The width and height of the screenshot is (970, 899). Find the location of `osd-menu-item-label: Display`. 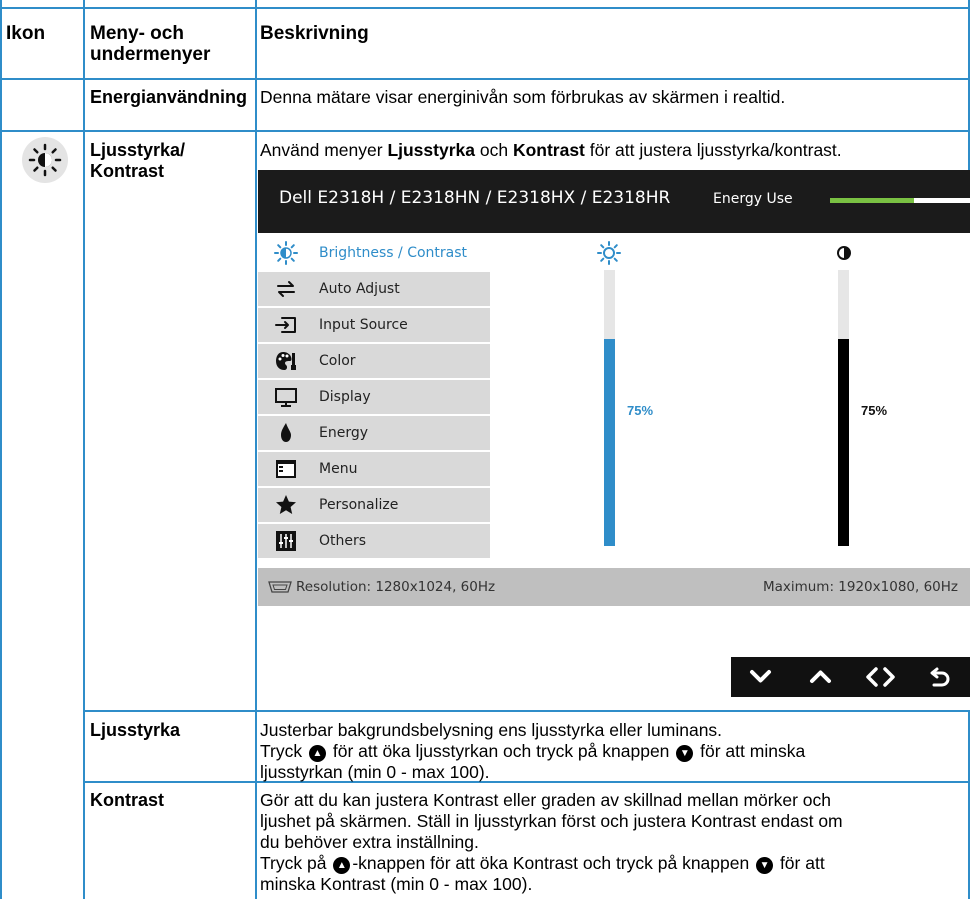

osd-menu-item-label: Display is located at coordinates (345, 397).